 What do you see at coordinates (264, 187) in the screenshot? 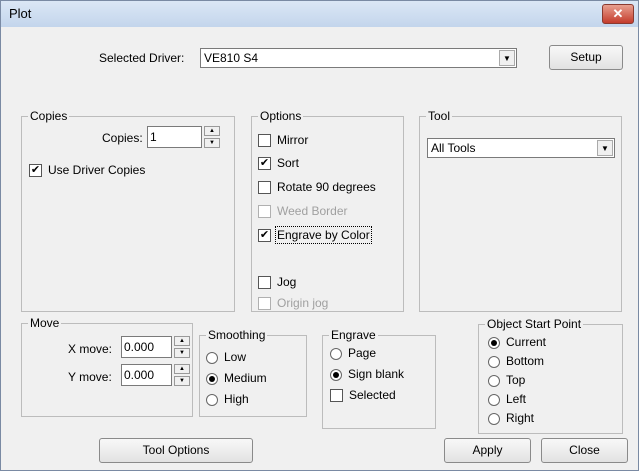
I see `rotate-90-checkbox` at bounding box center [264, 187].